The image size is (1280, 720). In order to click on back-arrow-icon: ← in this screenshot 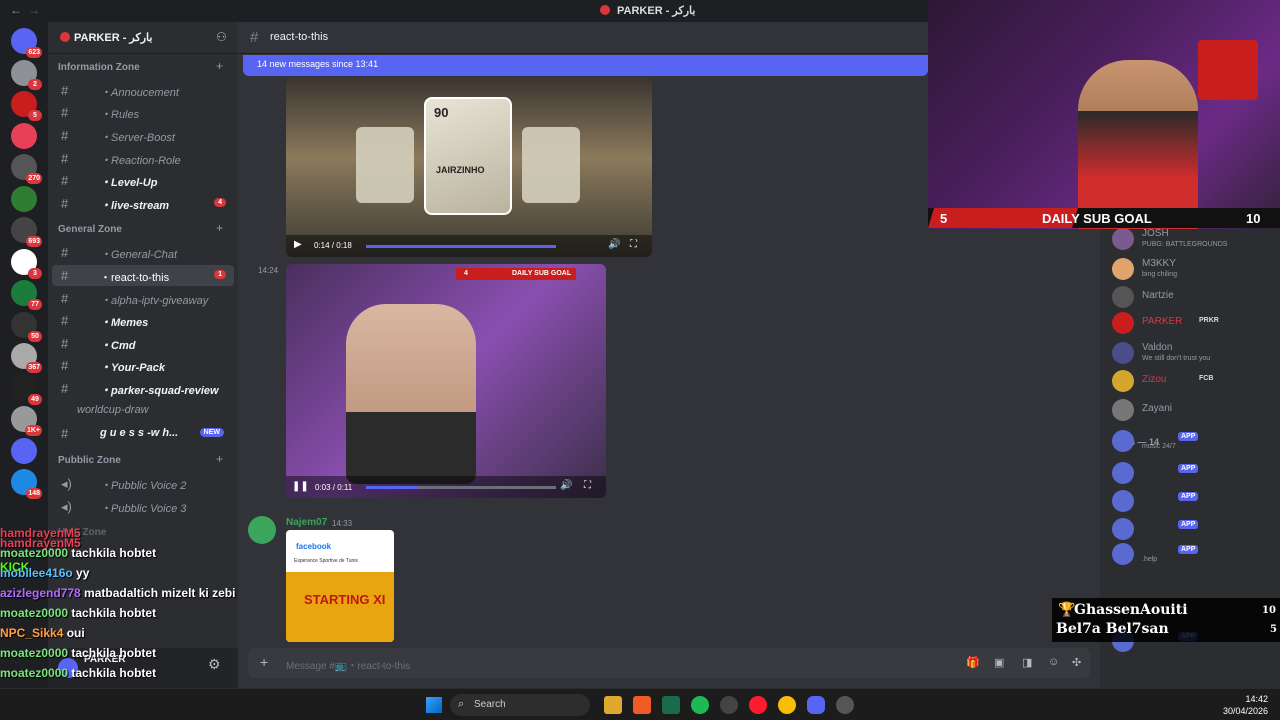, I will do `click(16, 10)`.